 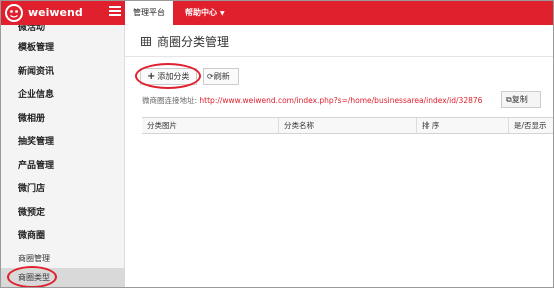 What do you see at coordinates (14, 13) in the screenshot?
I see `logo-icon` at bounding box center [14, 13].